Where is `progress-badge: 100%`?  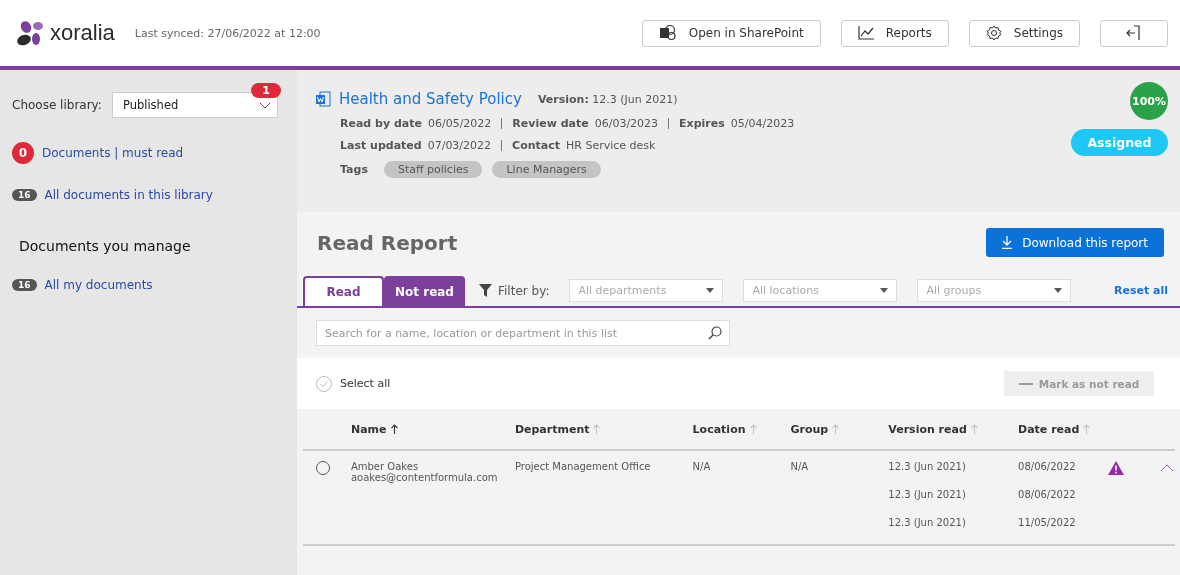
progress-badge: 100% is located at coordinates (1149, 101).